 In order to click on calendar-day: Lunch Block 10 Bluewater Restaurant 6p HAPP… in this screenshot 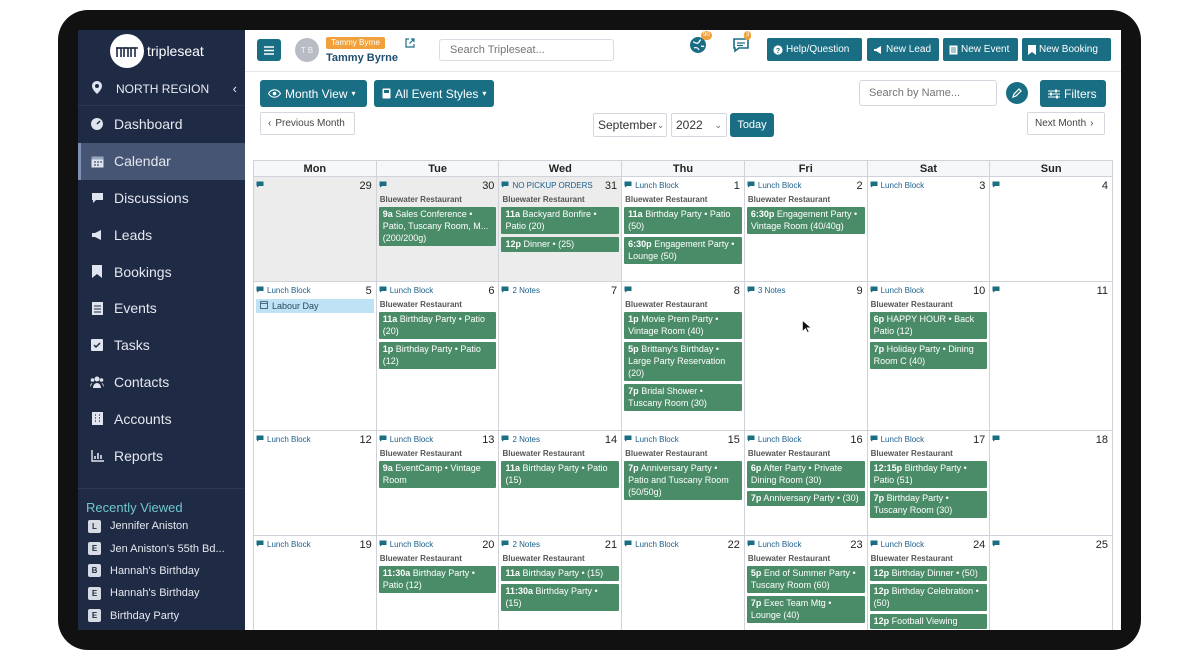, I will do `click(929, 356)`.